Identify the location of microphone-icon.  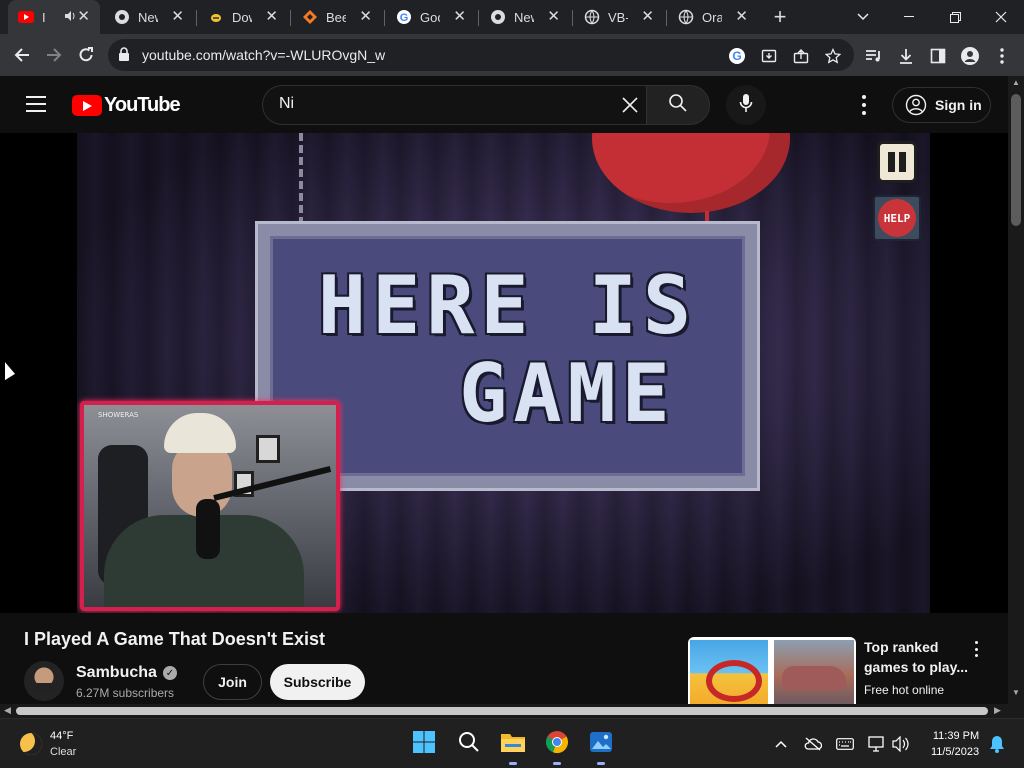
(746, 105).